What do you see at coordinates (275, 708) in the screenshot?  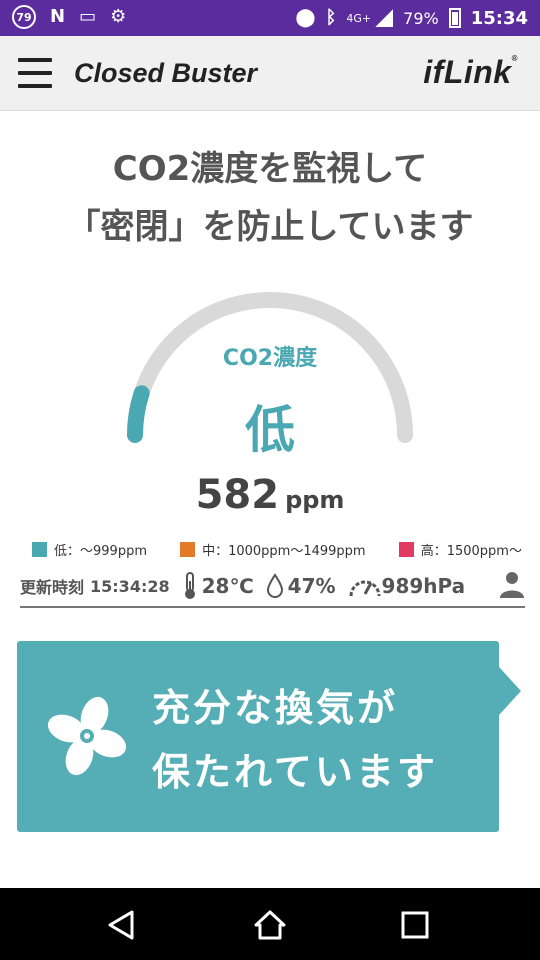 I see `status-line-1: 充分な換気が` at bounding box center [275, 708].